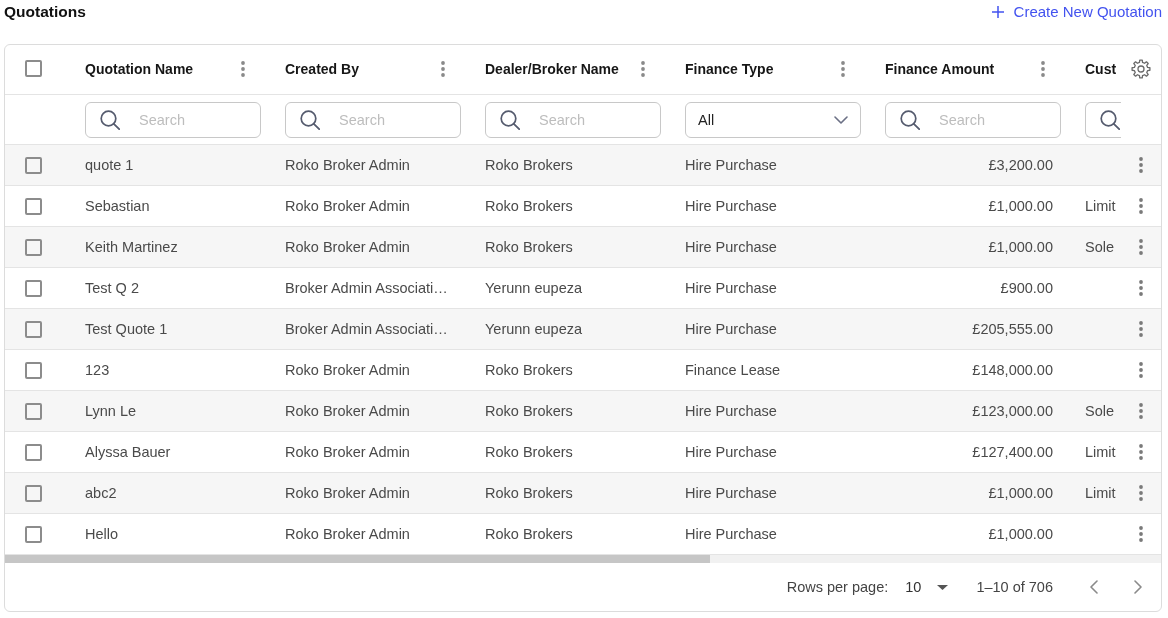 This screenshot has width=1168, height=618. What do you see at coordinates (940, 68) in the screenshot?
I see `column-header: Finance Amount` at bounding box center [940, 68].